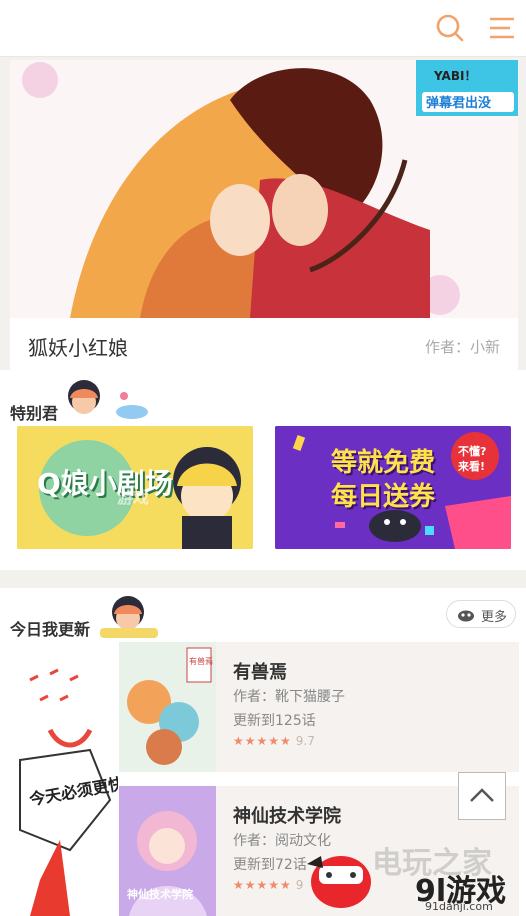  Describe the element at coordinates (59, 783) in the screenshot. I see `side-decoration: 今天必须更快画` at that location.